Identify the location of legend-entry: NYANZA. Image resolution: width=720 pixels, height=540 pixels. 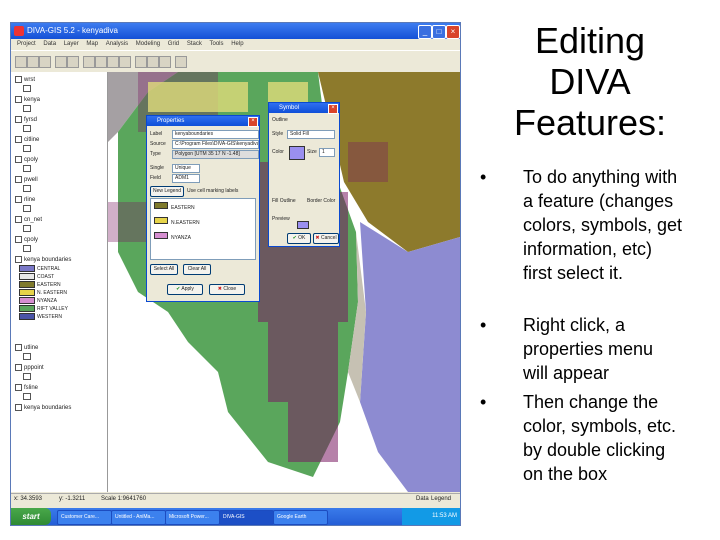
(61, 300).